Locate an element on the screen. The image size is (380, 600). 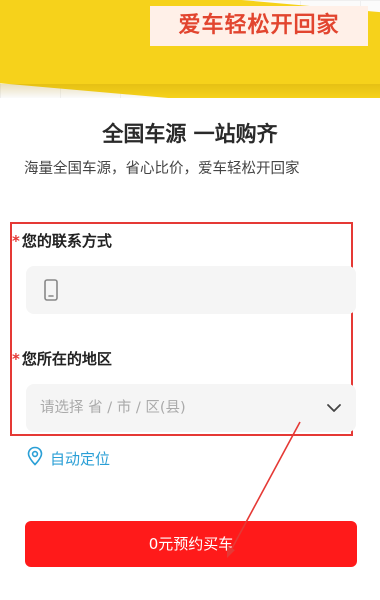
region-select: 请选择 省 / 市 / 区(县) is located at coordinates (191, 408).